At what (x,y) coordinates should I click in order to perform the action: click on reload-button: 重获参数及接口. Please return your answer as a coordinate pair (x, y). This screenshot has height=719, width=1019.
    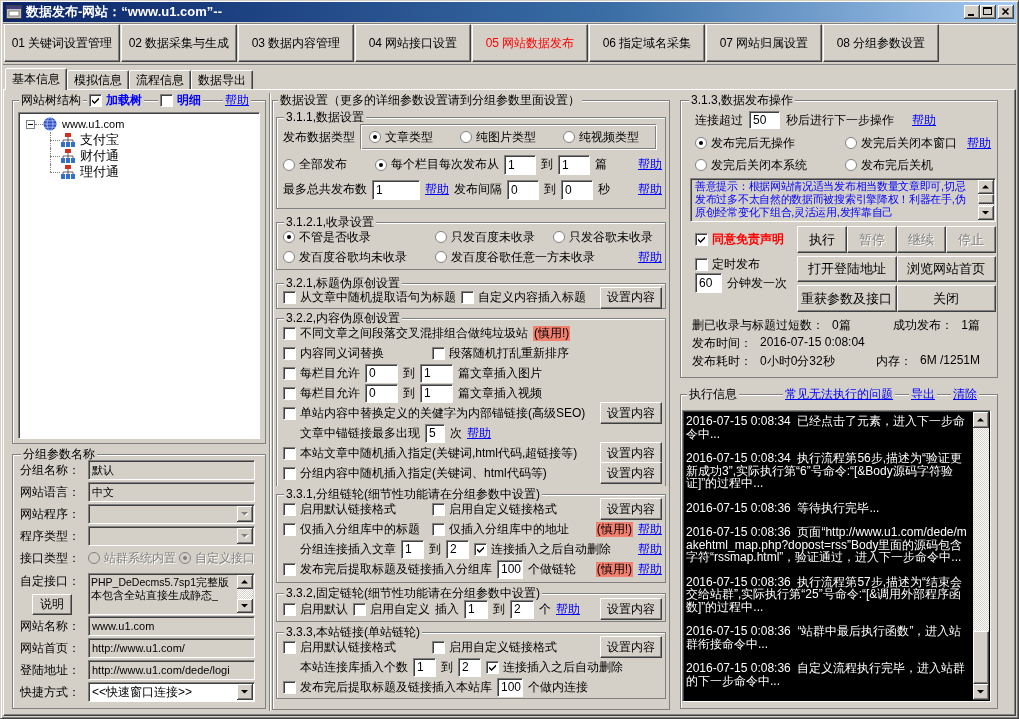
    Looking at the image, I should click on (847, 298).